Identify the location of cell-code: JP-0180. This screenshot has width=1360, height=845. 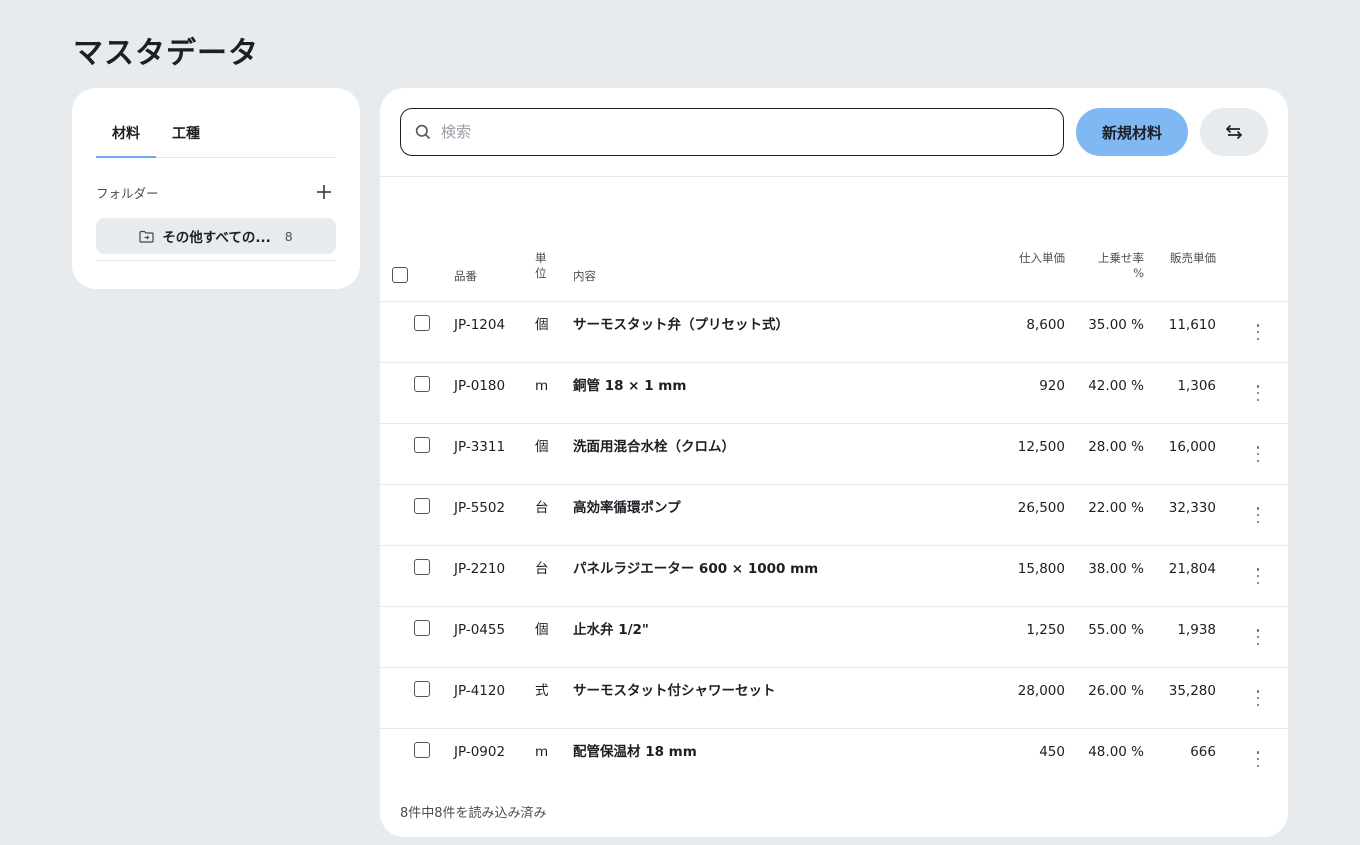
(480, 386).